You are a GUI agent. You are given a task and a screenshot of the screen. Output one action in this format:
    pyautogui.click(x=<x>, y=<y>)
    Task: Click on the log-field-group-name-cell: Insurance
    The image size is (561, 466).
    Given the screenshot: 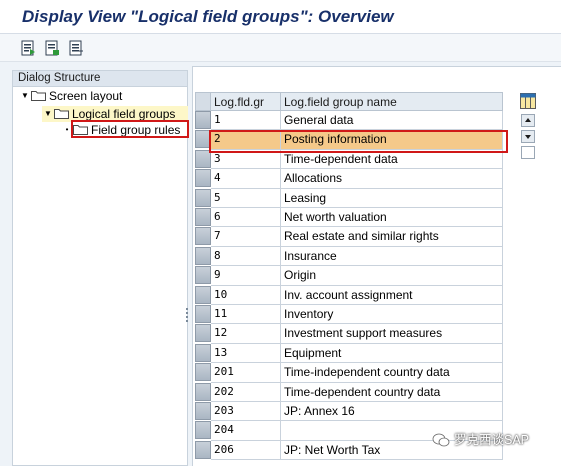 What is the action you would take?
    pyautogui.click(x=392, y=256)
    